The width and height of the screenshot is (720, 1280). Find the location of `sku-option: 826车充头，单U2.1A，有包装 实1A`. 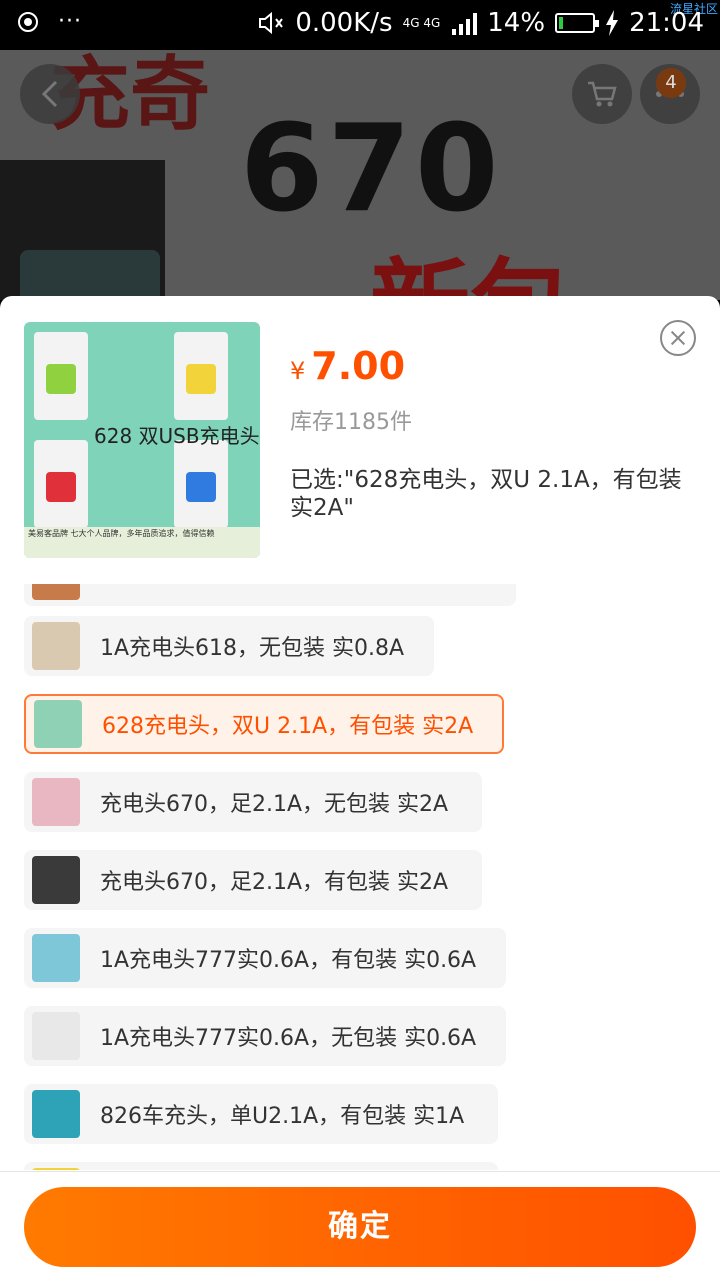

sku-option: 826车充头，单U2.1A，有包装 实1A is located at coordinates (261, 1114).